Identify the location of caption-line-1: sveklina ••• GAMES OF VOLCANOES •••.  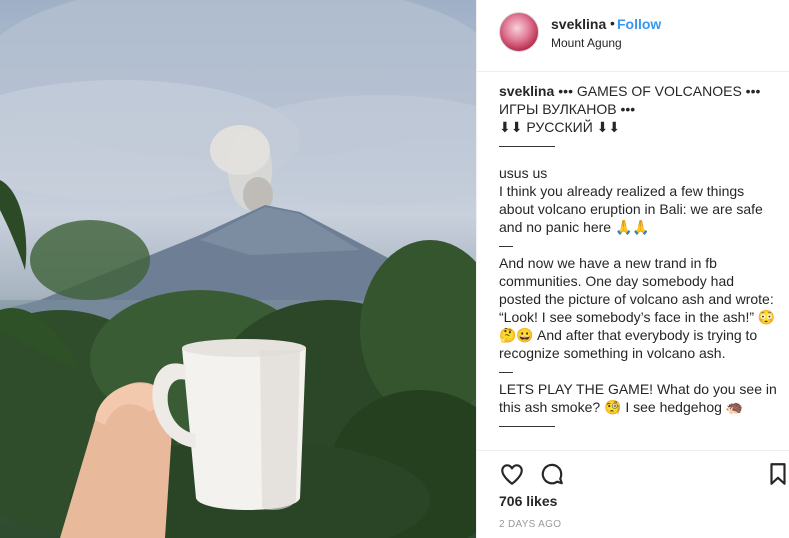
(639, 91).